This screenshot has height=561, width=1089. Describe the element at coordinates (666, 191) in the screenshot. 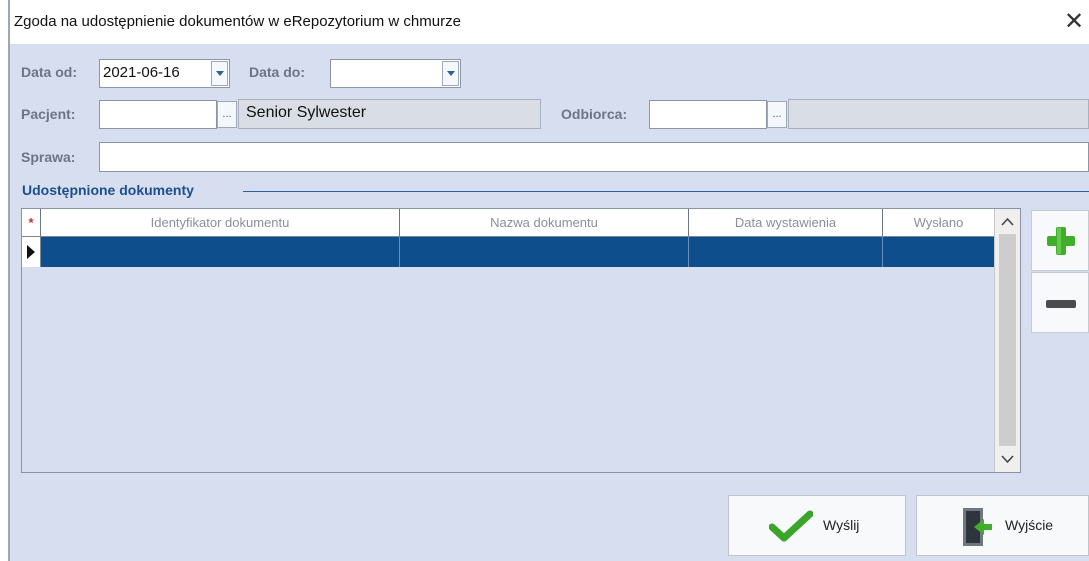

I see `section-divider` at that location.